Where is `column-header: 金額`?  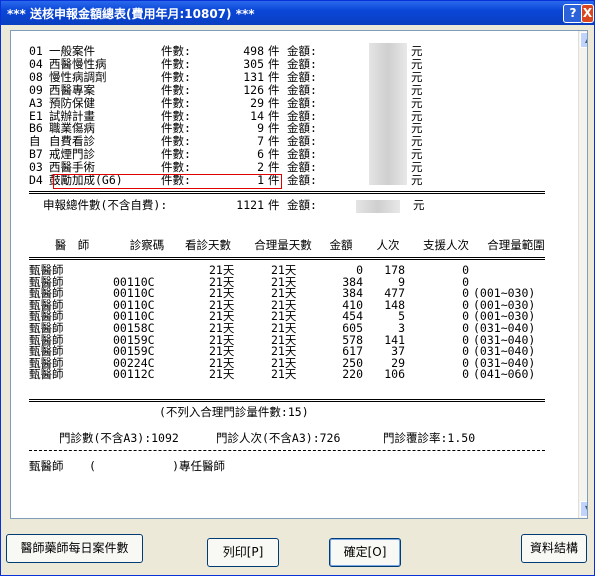
column-header: 金額 is located at coordinates (341, 245).